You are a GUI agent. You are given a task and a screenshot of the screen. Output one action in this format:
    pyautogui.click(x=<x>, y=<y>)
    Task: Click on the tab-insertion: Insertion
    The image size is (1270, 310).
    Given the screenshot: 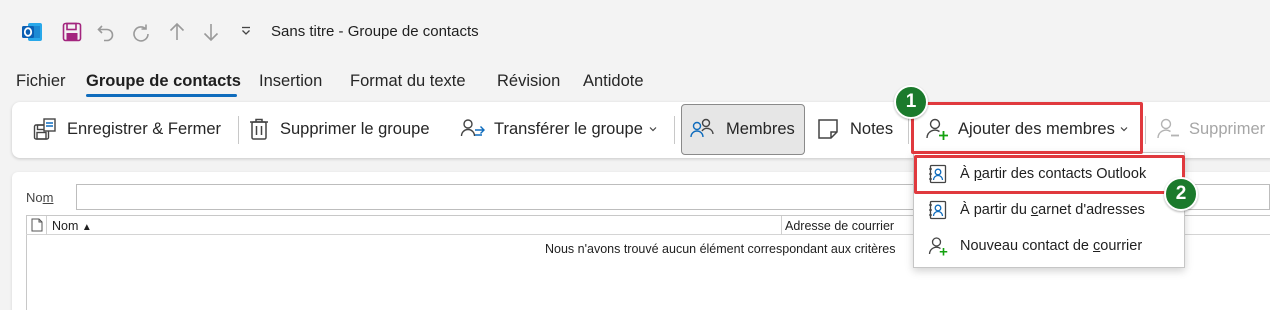 What is the action you would take?
    pyautogui.click(x=290, y=81)
    